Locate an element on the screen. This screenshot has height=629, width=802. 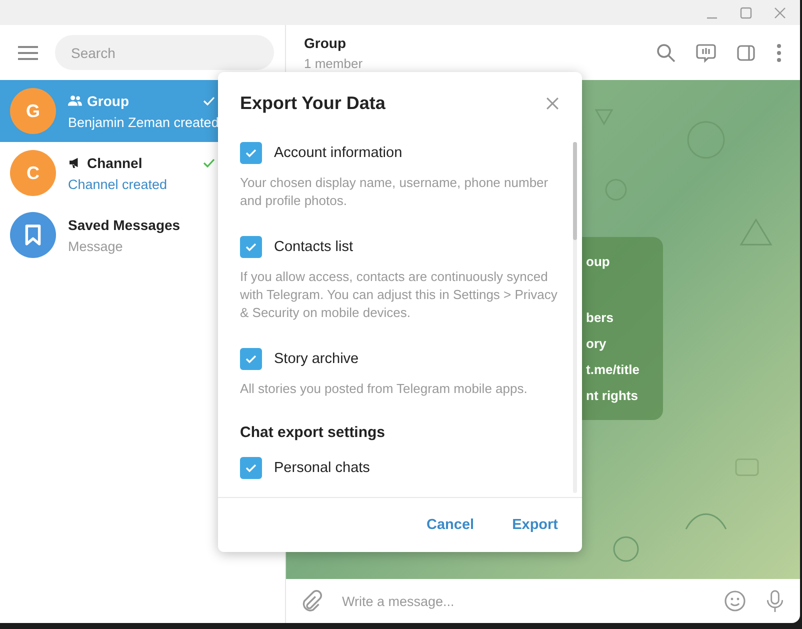
info-text: t.me/title is located at coordinates (613, 370).